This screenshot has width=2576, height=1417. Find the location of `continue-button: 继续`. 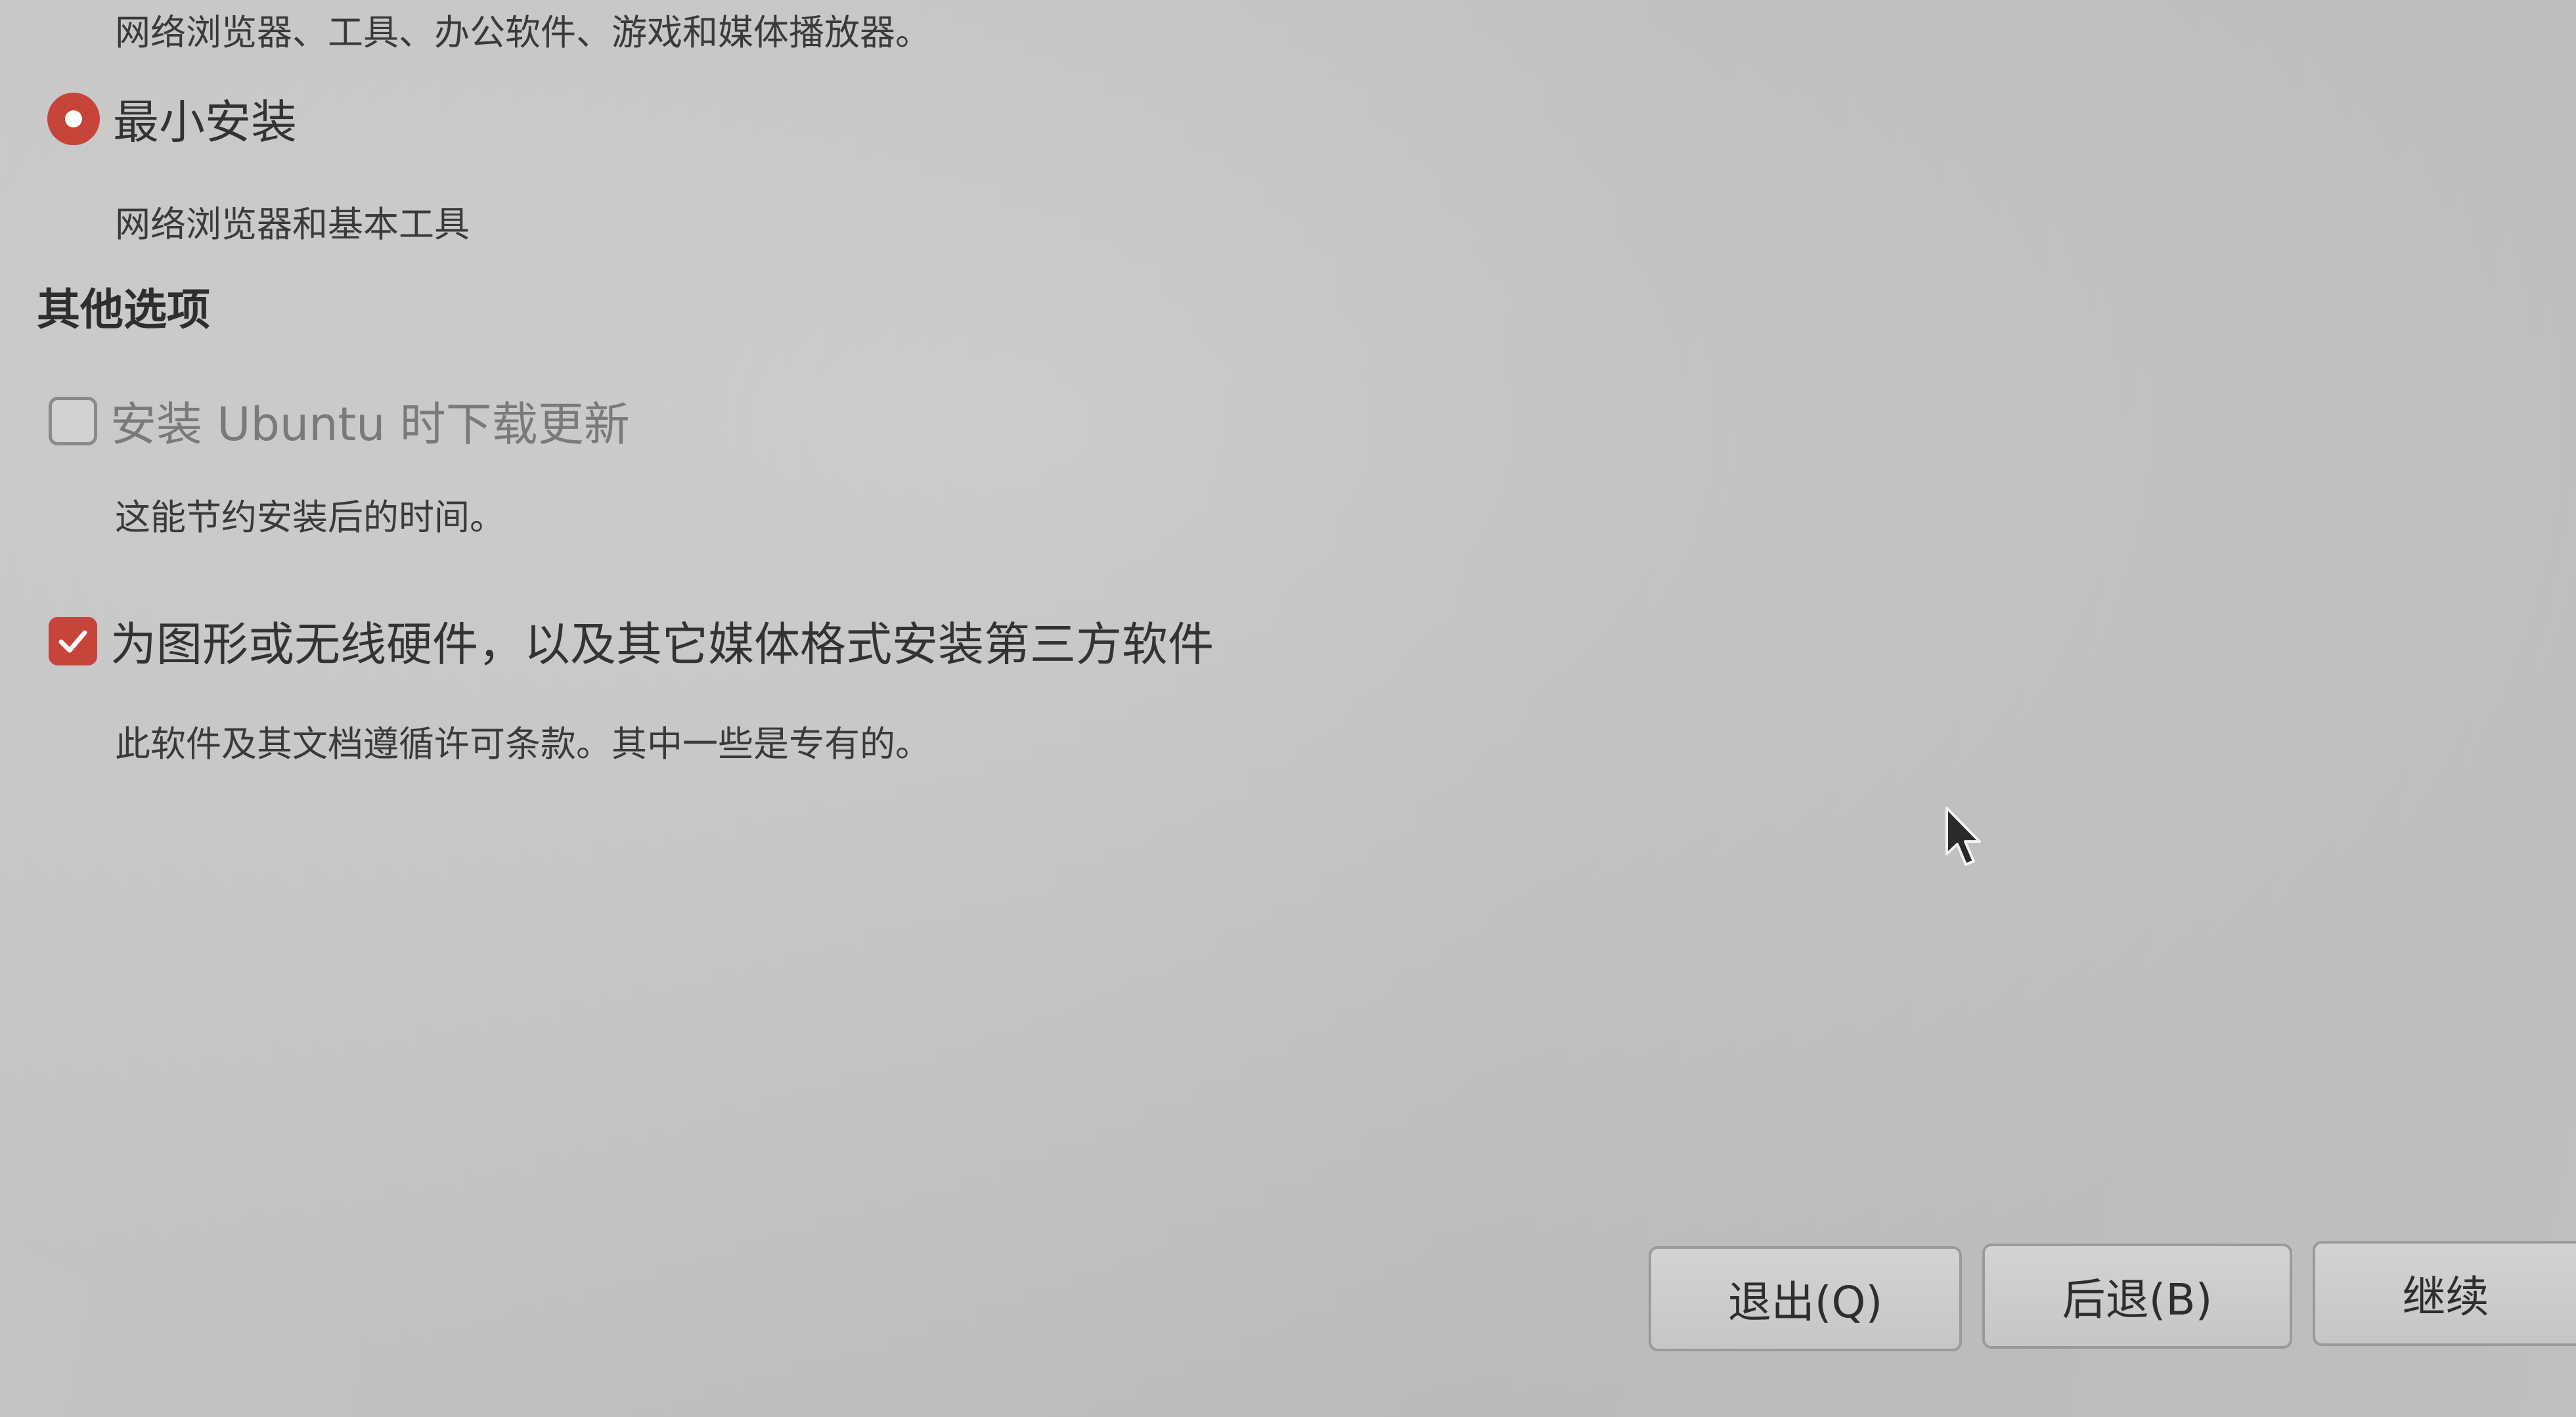

continue-button: 继续 is located at coordinates (2444, 1293).